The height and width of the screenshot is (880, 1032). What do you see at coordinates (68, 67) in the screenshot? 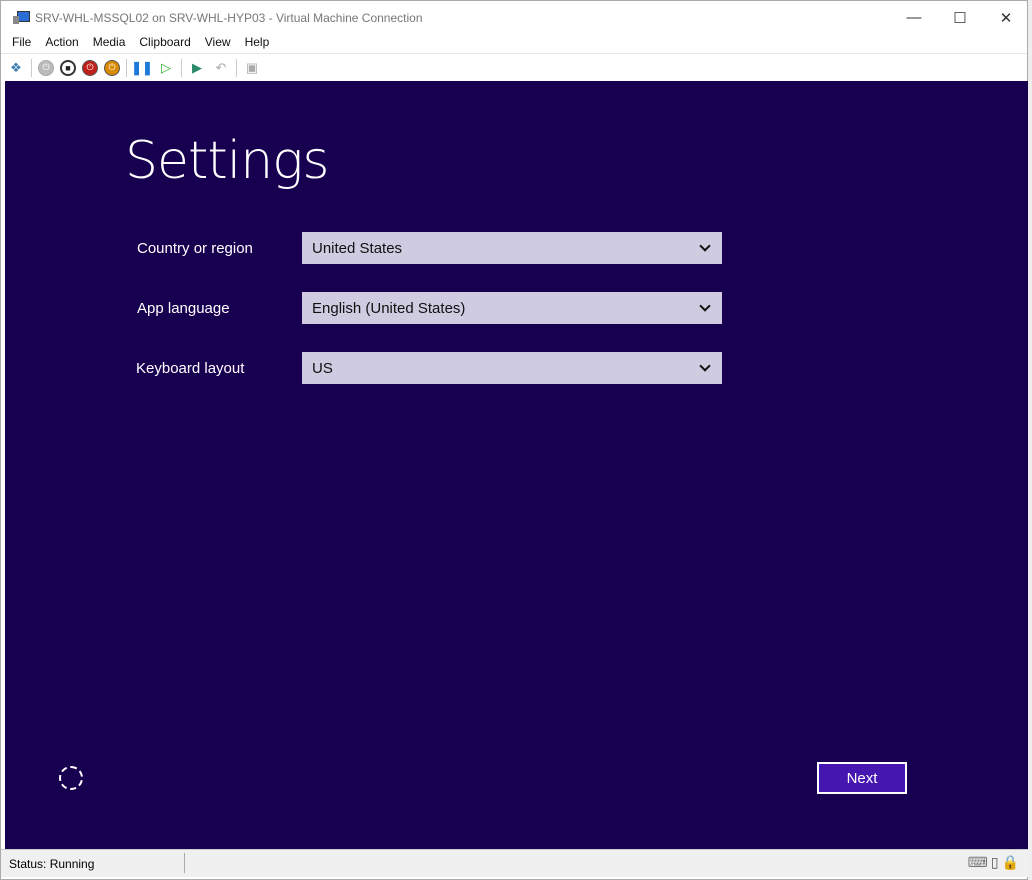
I see `turn-off-icon: ■` at bounding box center [68, 67].